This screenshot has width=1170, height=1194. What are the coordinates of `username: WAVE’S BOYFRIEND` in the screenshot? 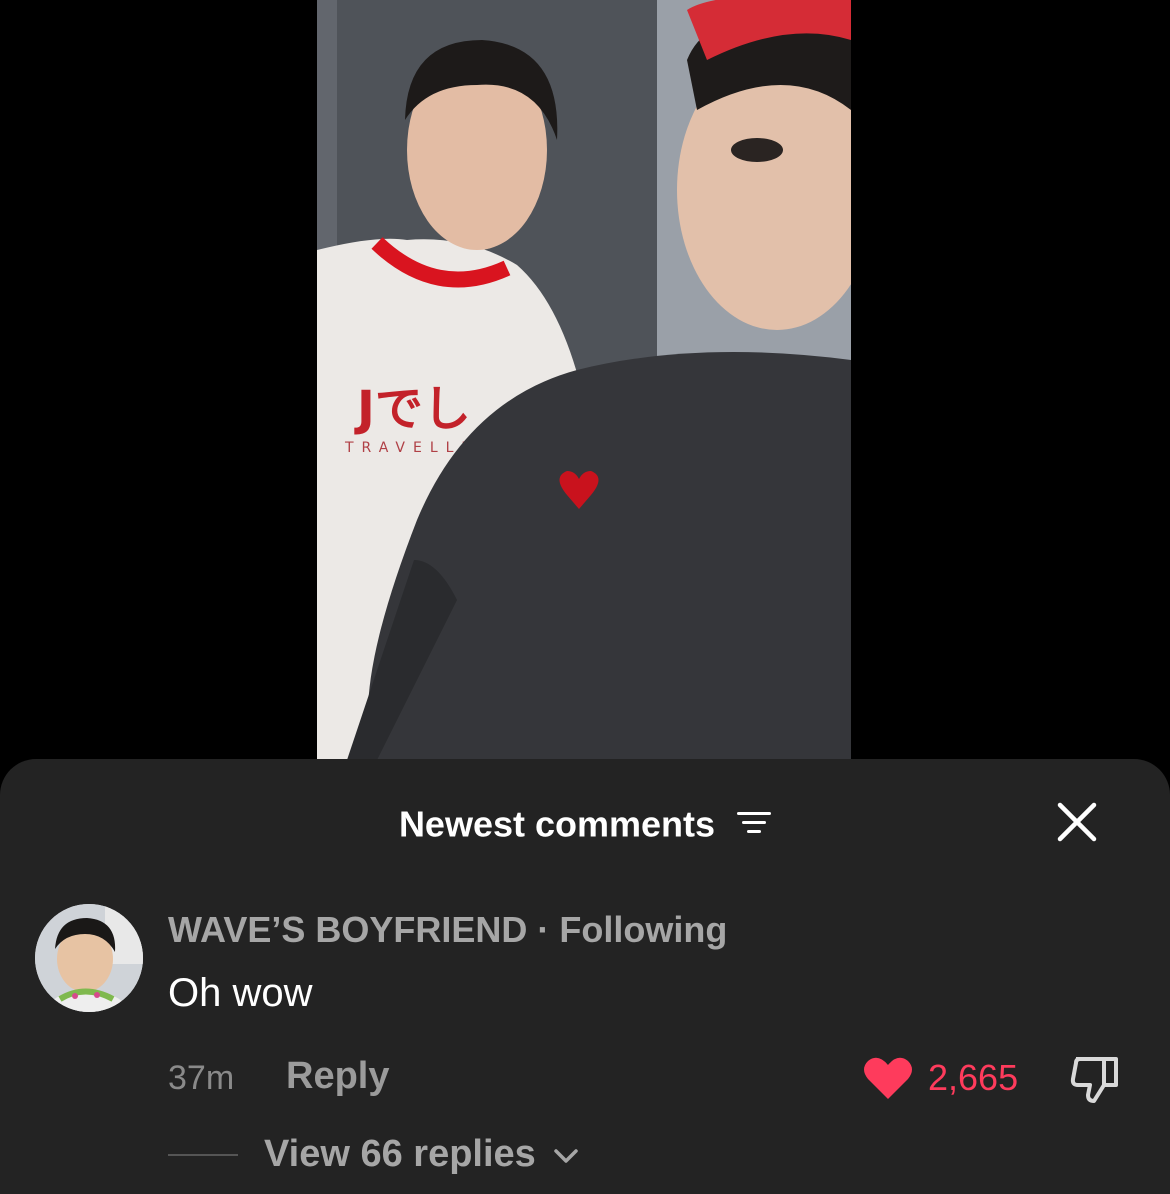 It's located at (347, 929).